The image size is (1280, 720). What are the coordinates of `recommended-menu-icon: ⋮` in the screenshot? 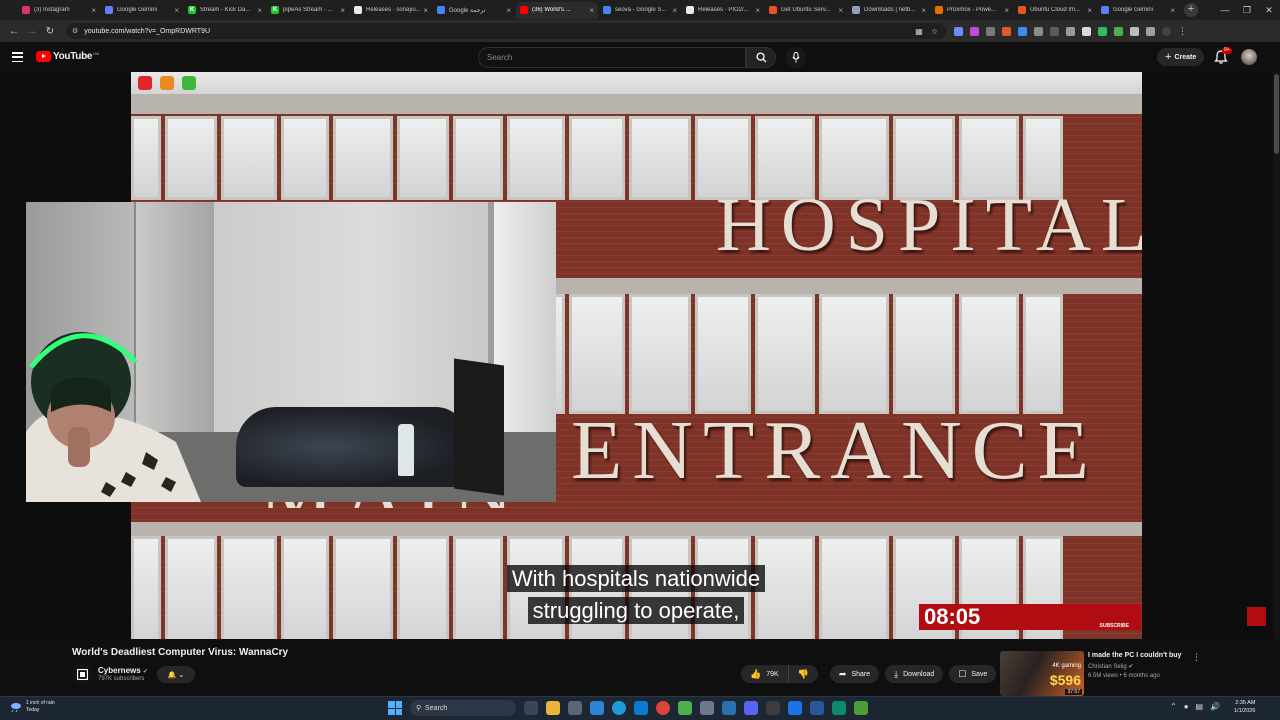 It's located at (1196, 657).